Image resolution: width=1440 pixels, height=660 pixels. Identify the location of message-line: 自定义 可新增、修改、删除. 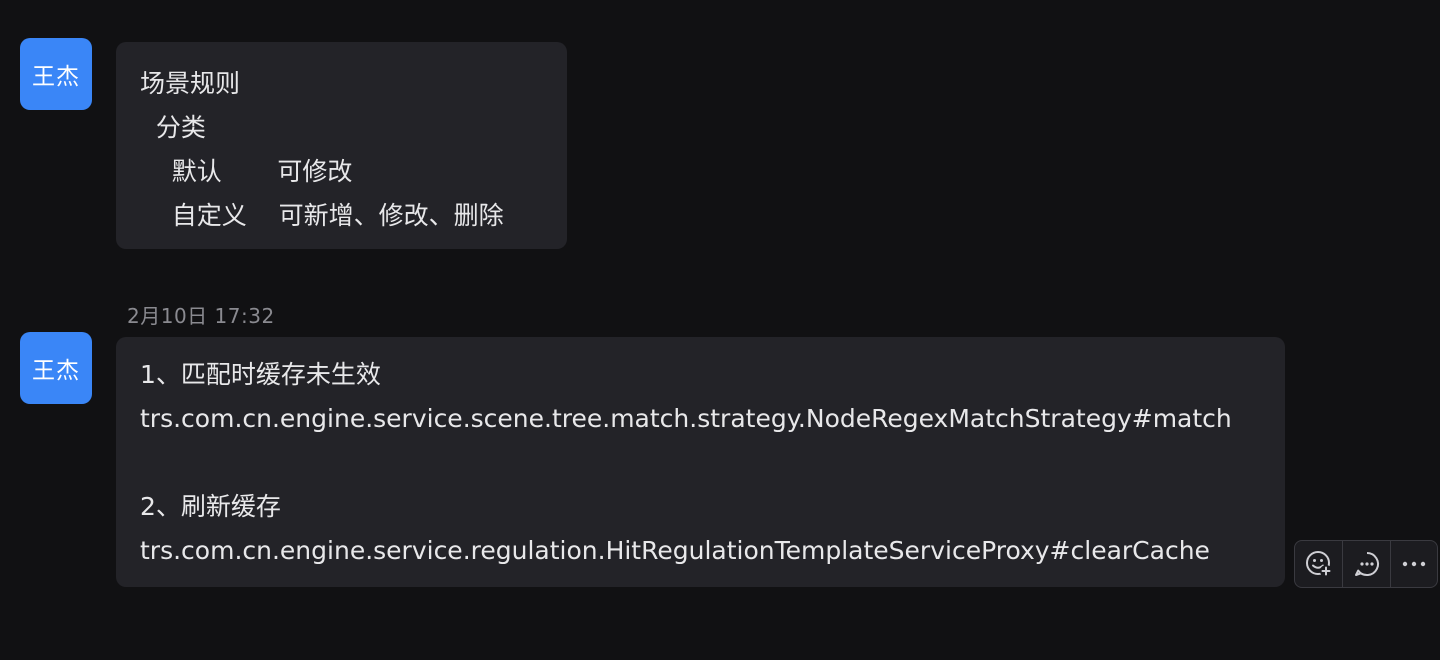
(322, 215).